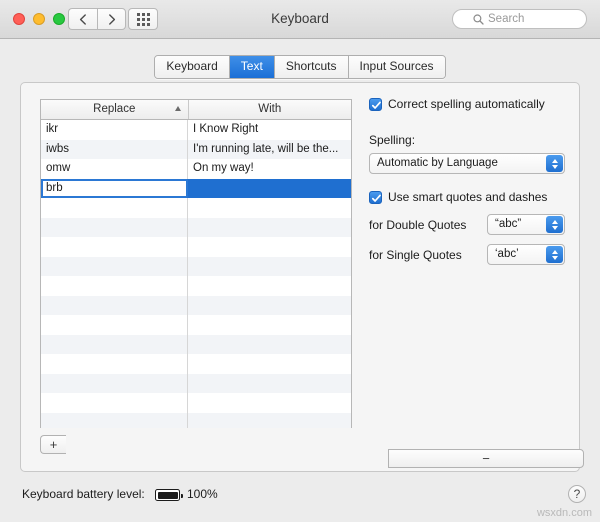 This screenshot has height=522, width=600. I want to click on cell-replace: iwbs, so click(114, 149).